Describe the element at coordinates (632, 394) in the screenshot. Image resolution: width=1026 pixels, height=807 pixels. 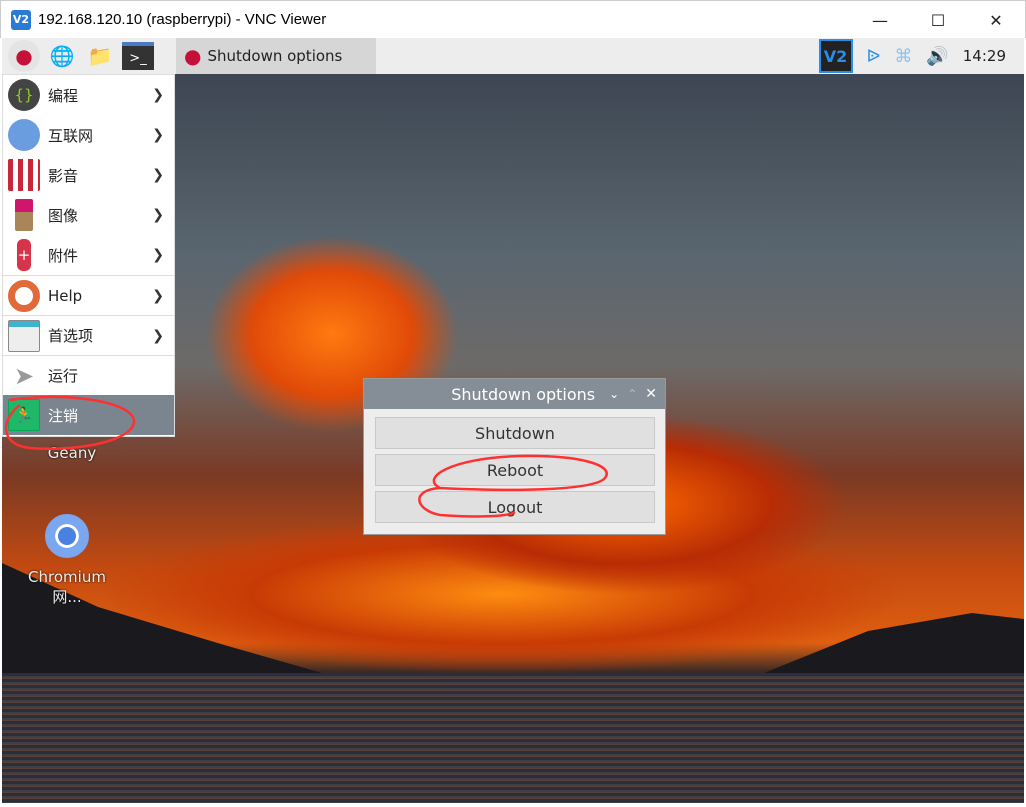
I see `maximize-icon: ⌃` at that location.